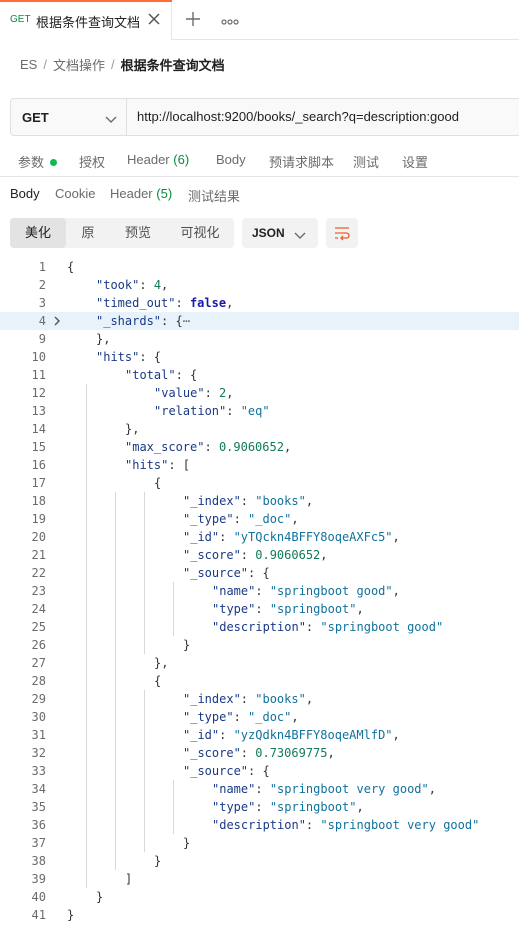  What do you see at coordinates (259, 609) in the screenshot?
I see `code-line: 24 "type": "springboot",` at bounding box center [259, 609].